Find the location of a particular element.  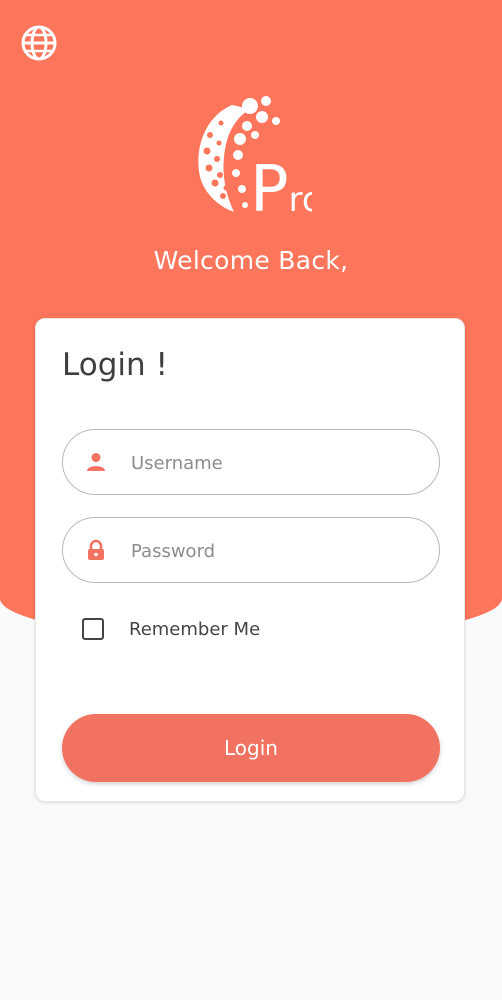

app-logo: Pro is located at coordinates (257, 161).